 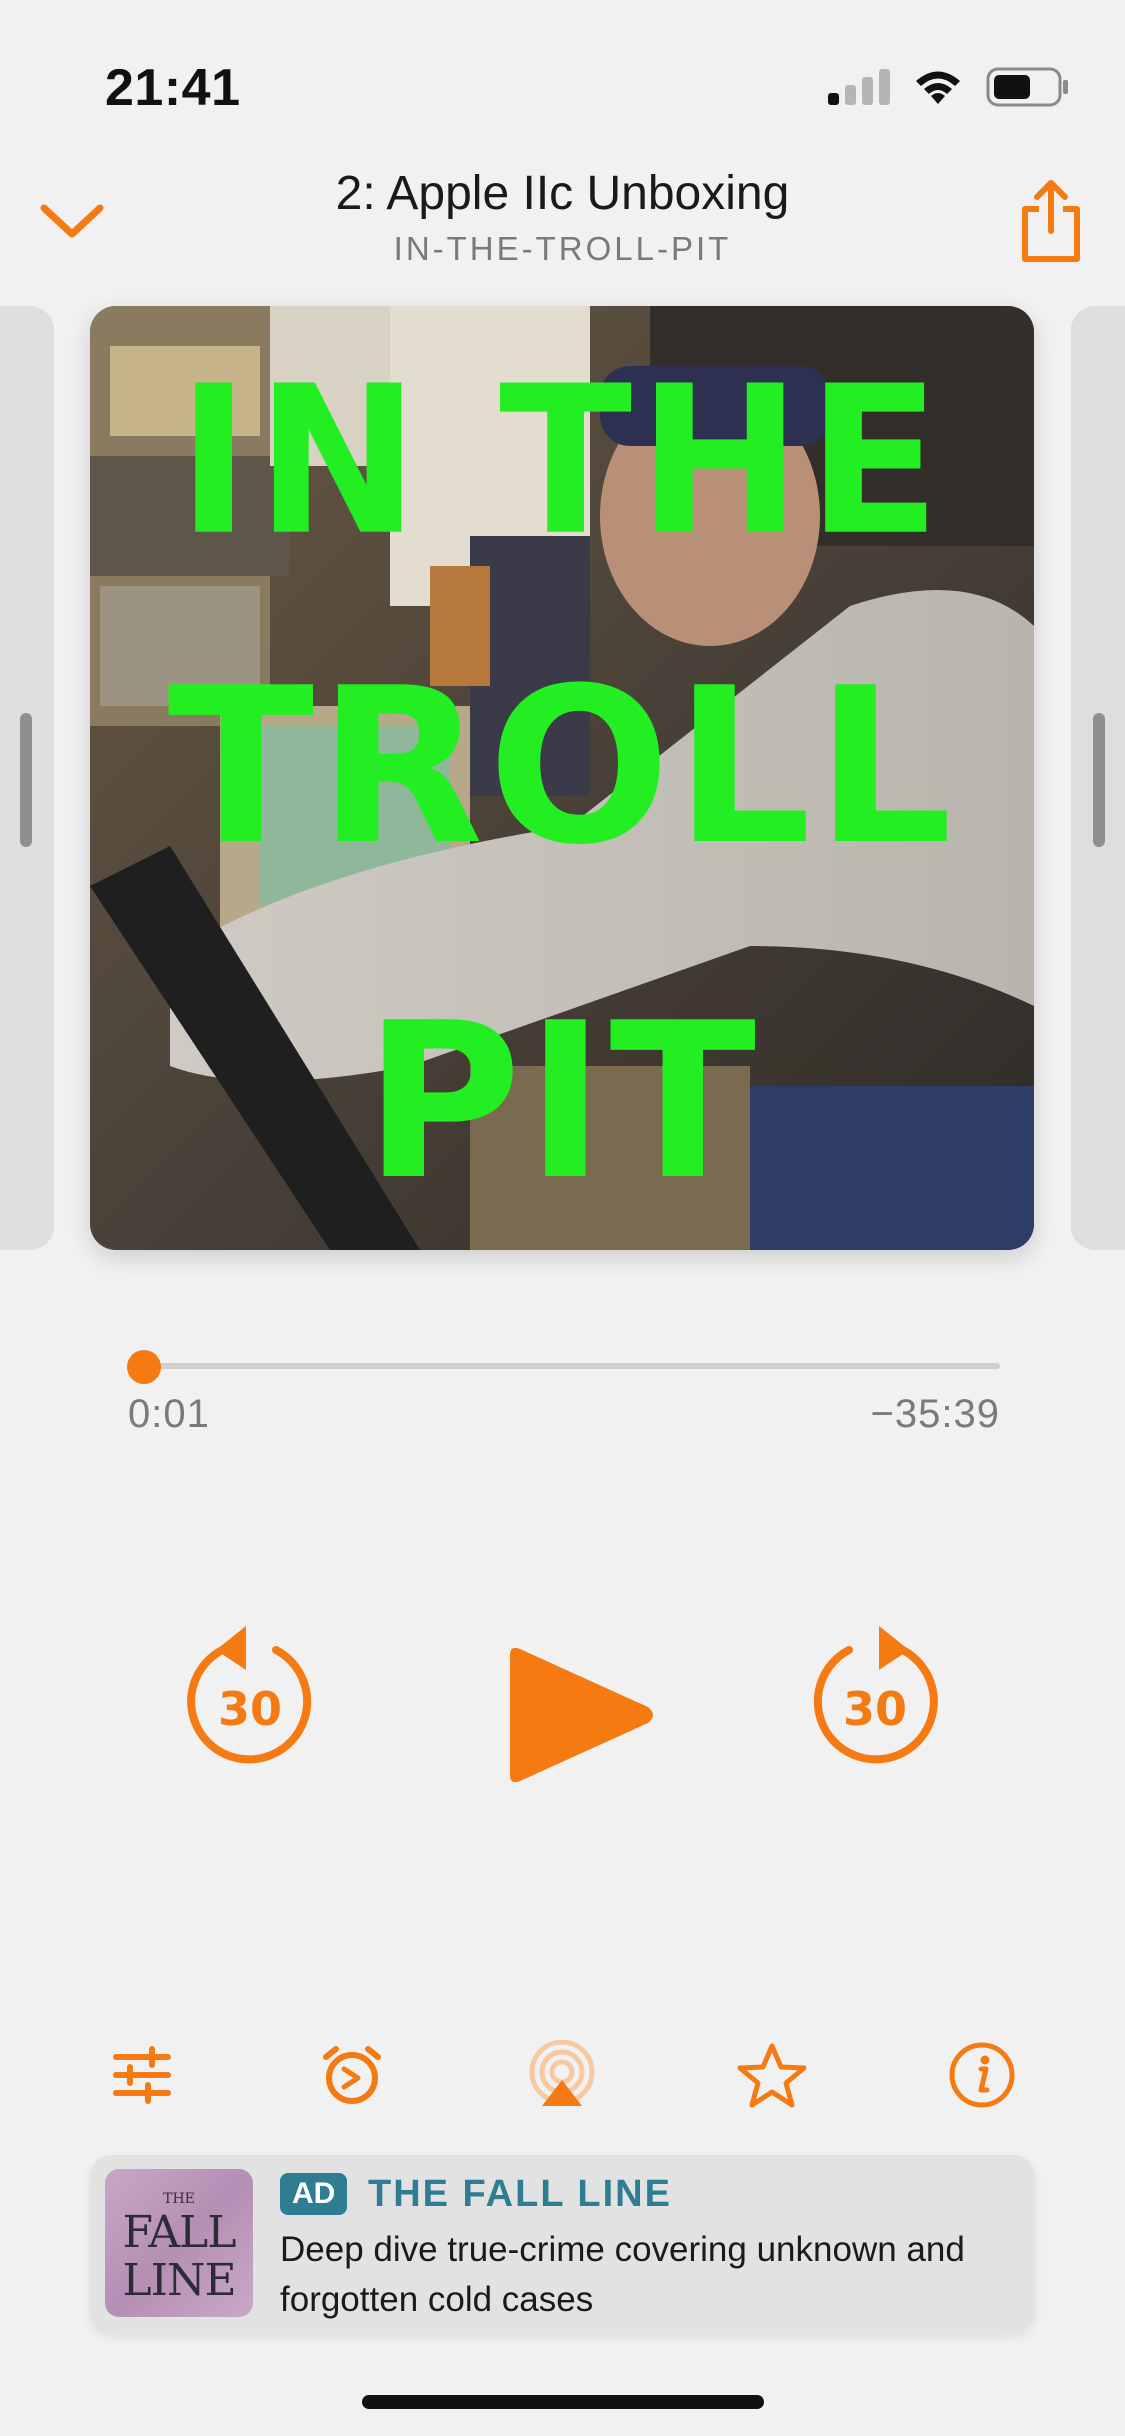 What do you see at coordinates (875, 1709) in the screenshot?
I see `skip-forward-label: 30` at bounding box center [875, 1709].